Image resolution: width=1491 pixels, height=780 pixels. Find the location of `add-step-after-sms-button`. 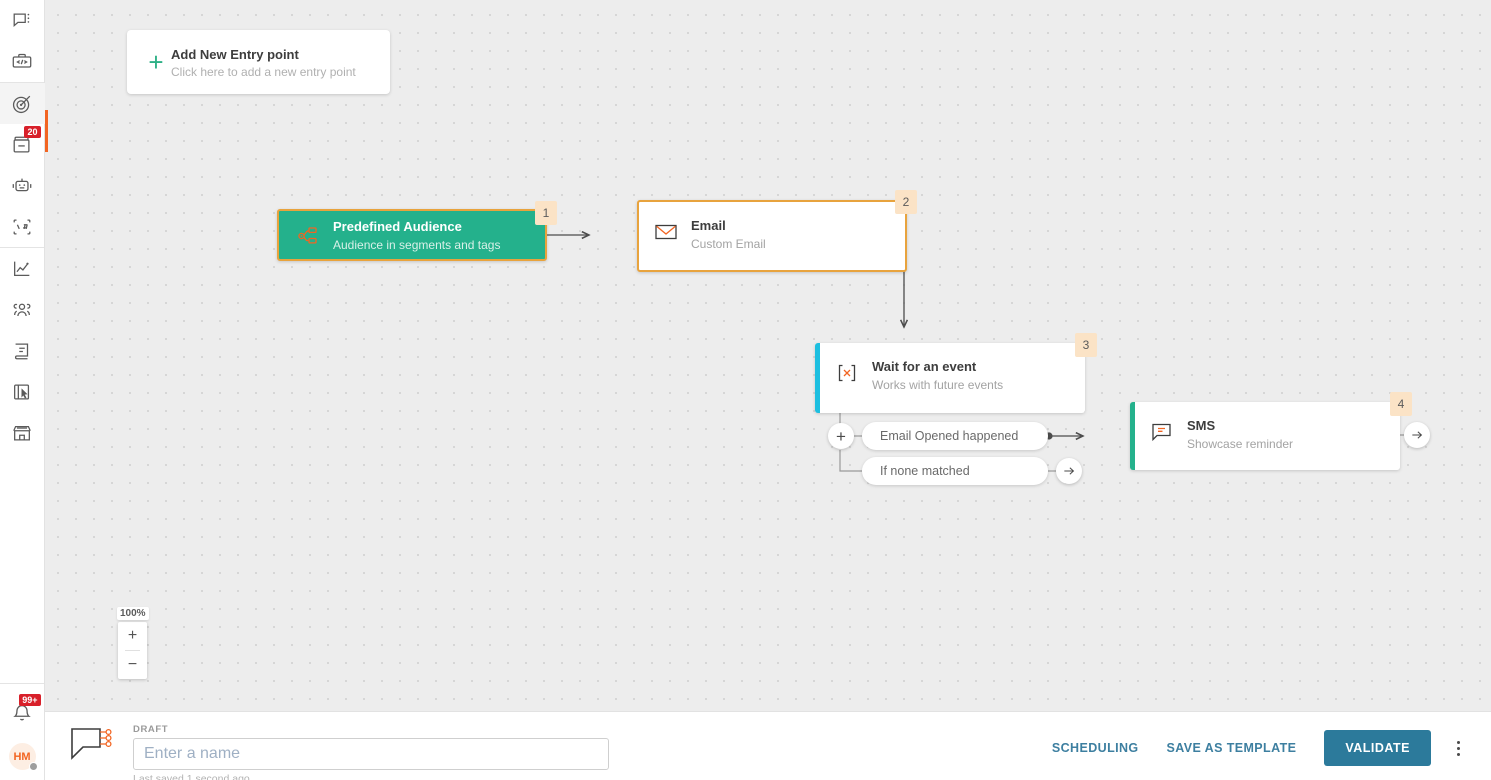

add-step-after-sms-button is located at coordinates (1417, 435).